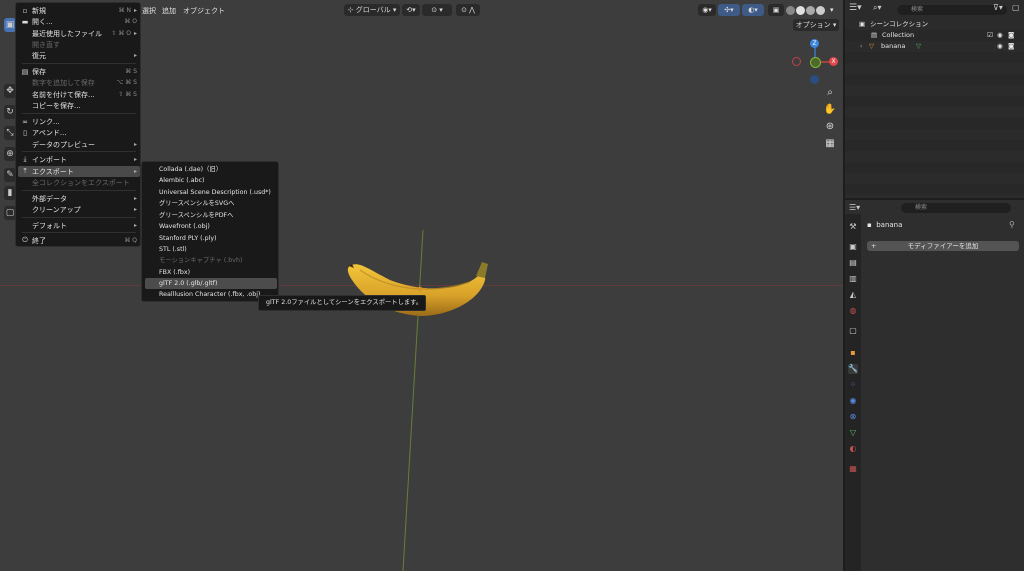  I want to click on export-bvh: モーションキャプチャ (.bvh), so click(201, 260).